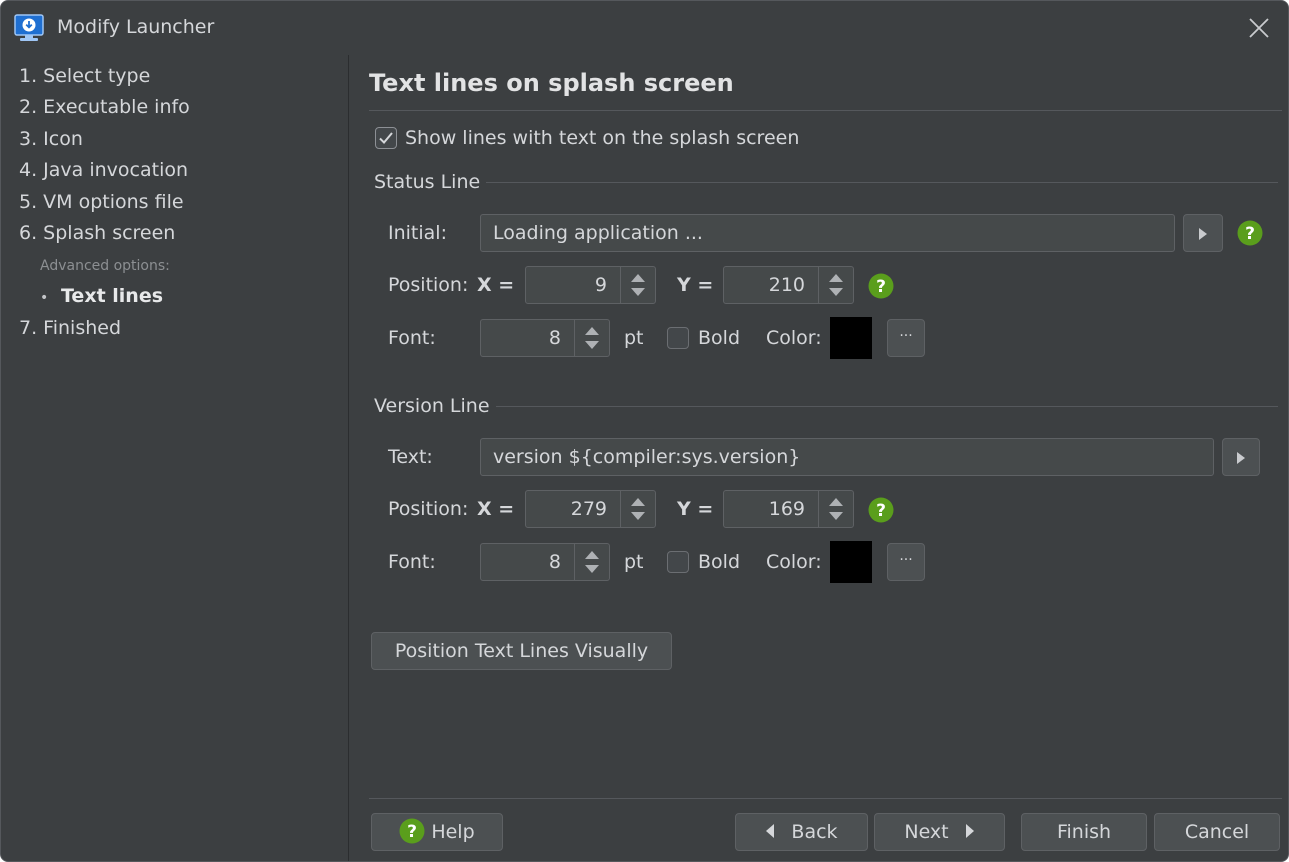 Image resolution: width=1289 pixels, height=862 pixels. What do you see at coordinates (427, 182) in the screenshot?
I see `status-line-section-title: Status Line` at bounding box center [427, 182].